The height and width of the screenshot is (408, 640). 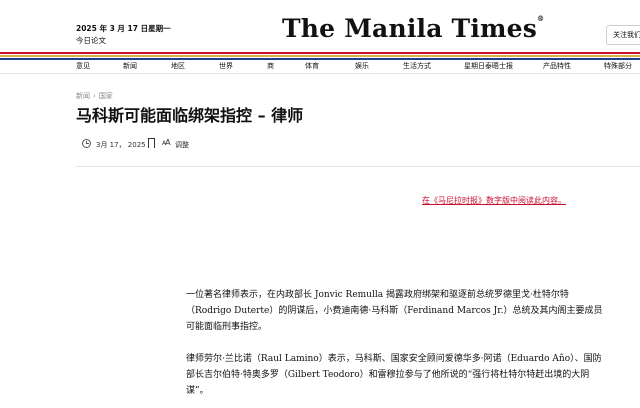 What do you see at coordinates (83, 96) in the screenshot?
I see `breadcrumb-news: 新闻` at bounding box center [83, 96].